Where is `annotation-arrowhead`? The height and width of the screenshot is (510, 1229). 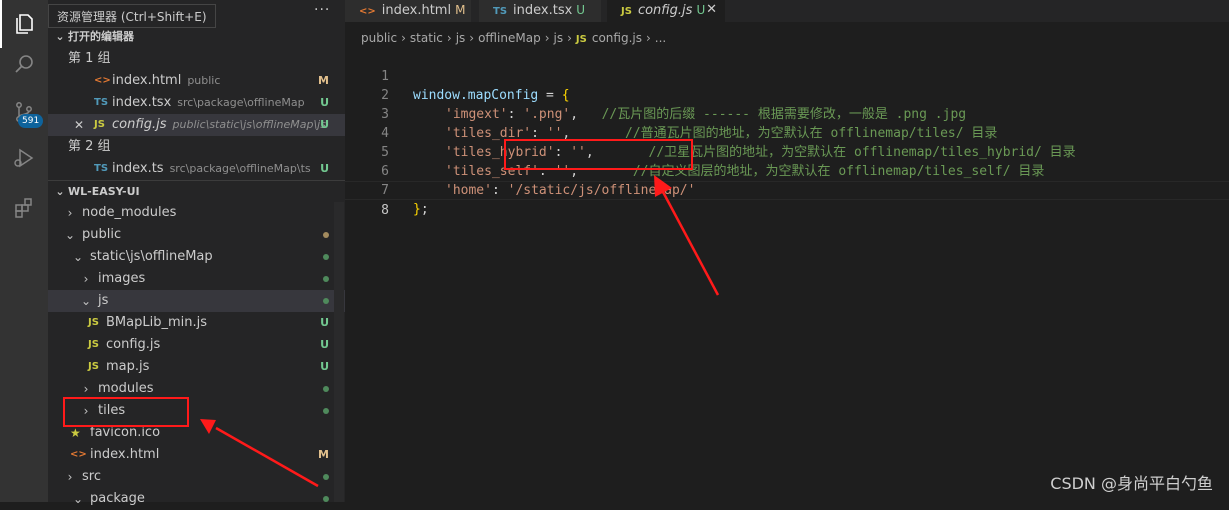
annotation-arrowhead is located at coordinates (208, 426).